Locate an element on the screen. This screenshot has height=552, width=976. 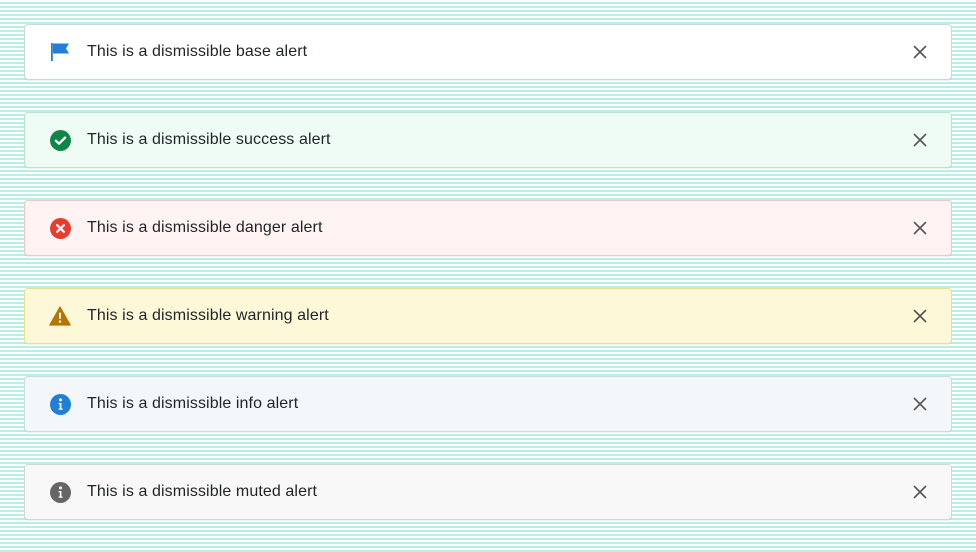
alert-message: This is a dismissible info alert is located at coordinates (193, 403).